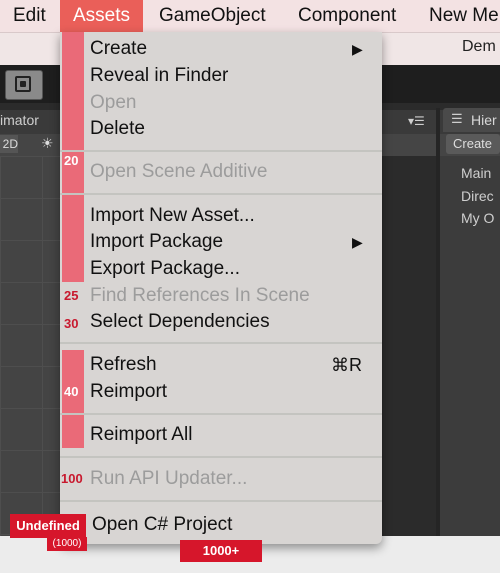 The width and height of the screenshot is (500, 573). What do you see at coordinates (19, 120) in the screenshot?
I see `tab-animator: imator` at bounding box center [19, 120].